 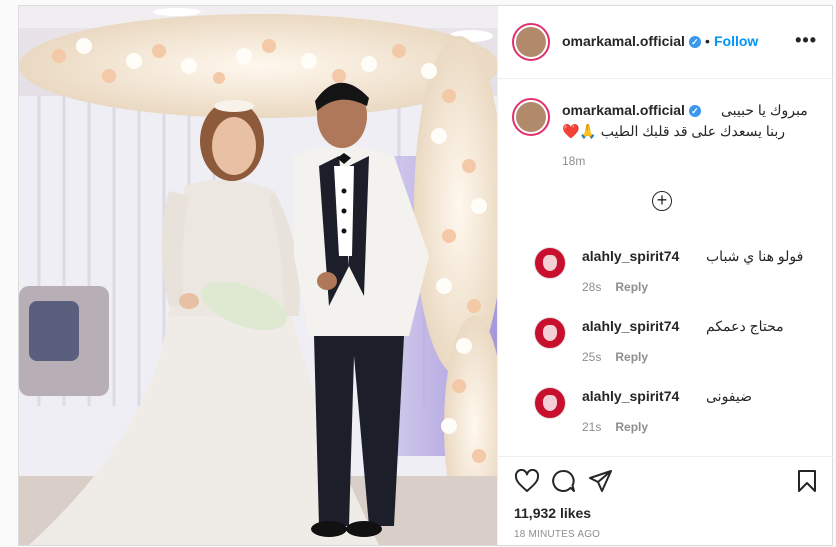 What do you see at coordinates (527, 481) in the screenshot?
I see `heart-icon` at bounding box center [527, 481].